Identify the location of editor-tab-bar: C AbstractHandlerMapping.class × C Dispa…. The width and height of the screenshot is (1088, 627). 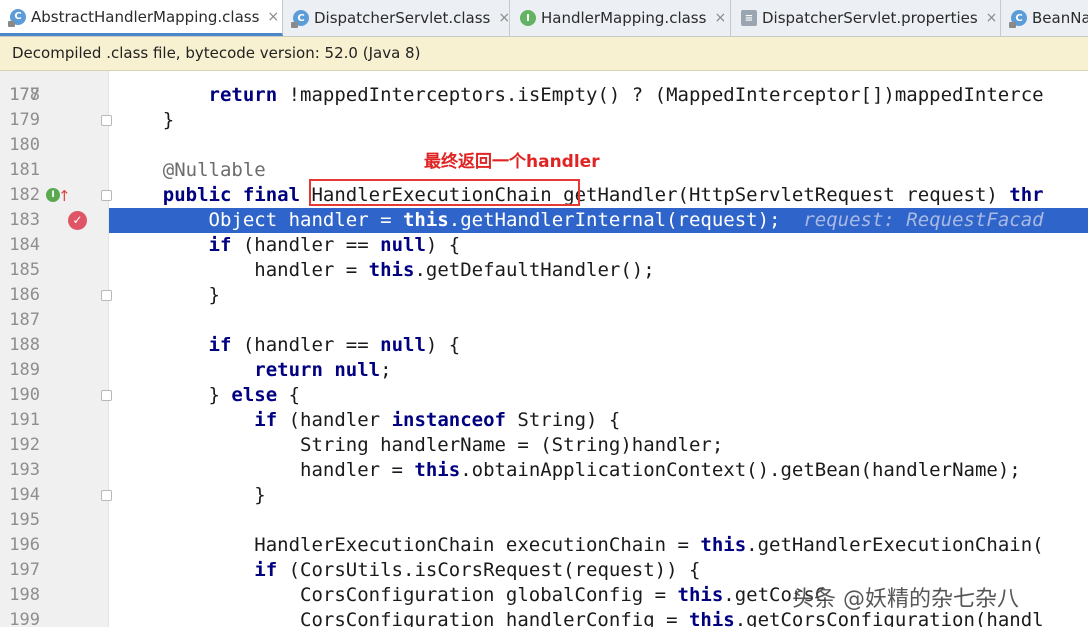
(544, 18).